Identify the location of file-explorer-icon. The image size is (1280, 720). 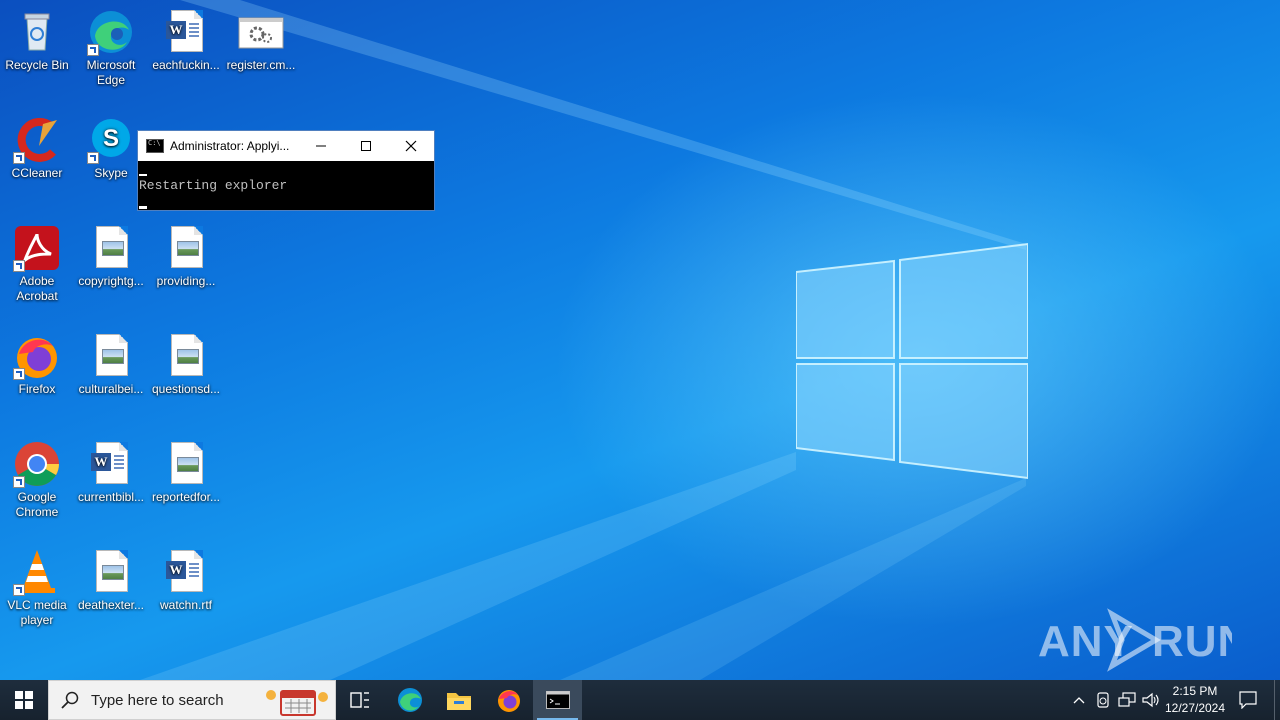
(459, 701).